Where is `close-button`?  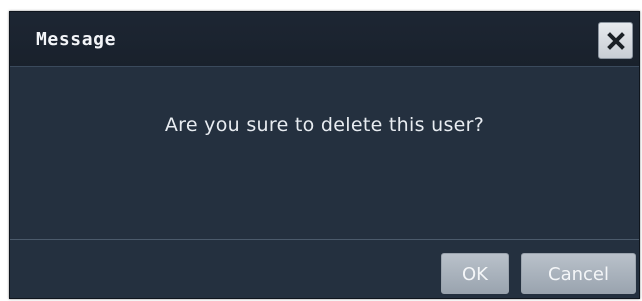 close-button is located at coordinates (615, 40).